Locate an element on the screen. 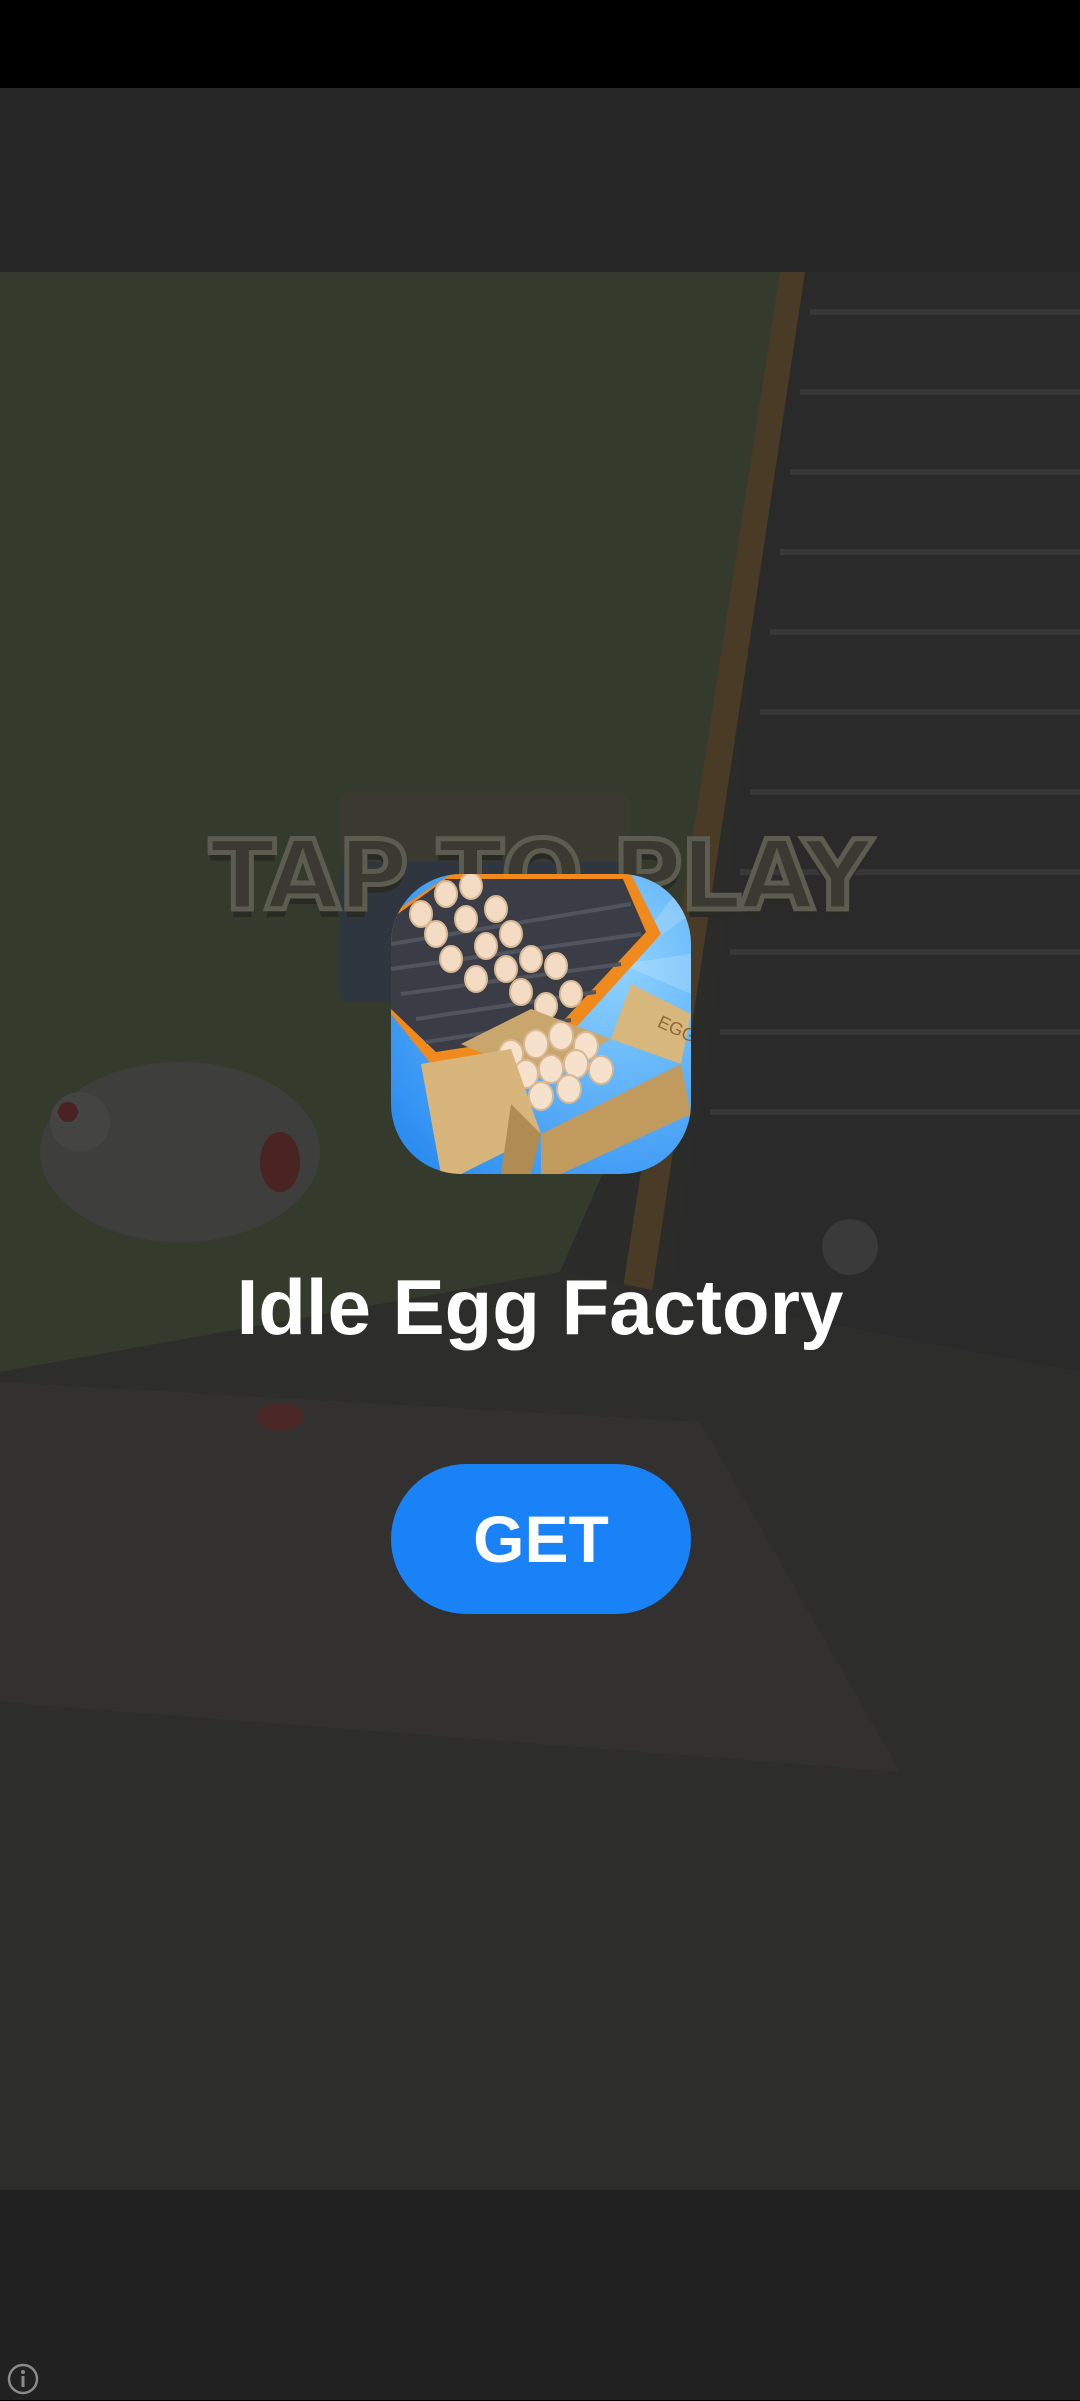 Image resolution: width=1080 pixels, height=2401 pixels. top-scrim is located at coordinates (540, 180).